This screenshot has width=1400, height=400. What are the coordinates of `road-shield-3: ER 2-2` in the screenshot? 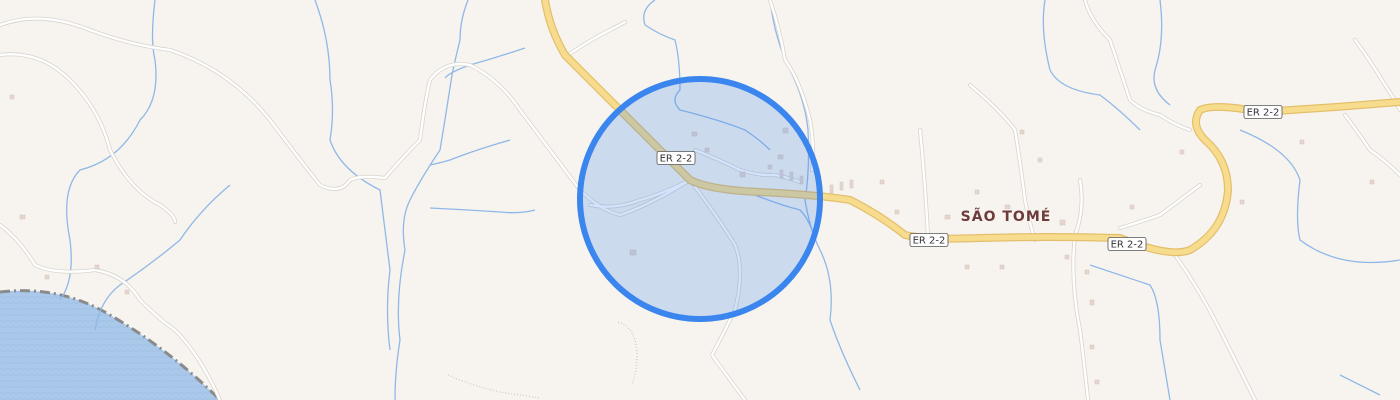 It's located at (1127, 244).